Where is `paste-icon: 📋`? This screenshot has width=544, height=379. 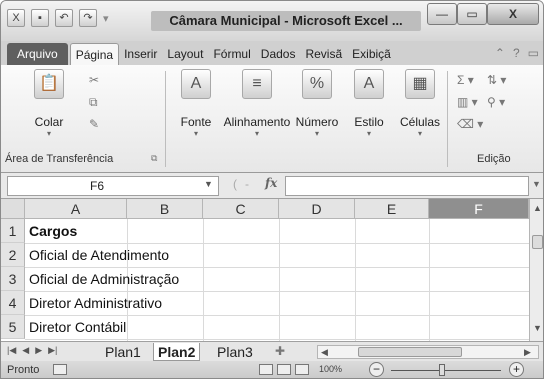 paste-icon: 📋 is located at coordinates (49, 84).